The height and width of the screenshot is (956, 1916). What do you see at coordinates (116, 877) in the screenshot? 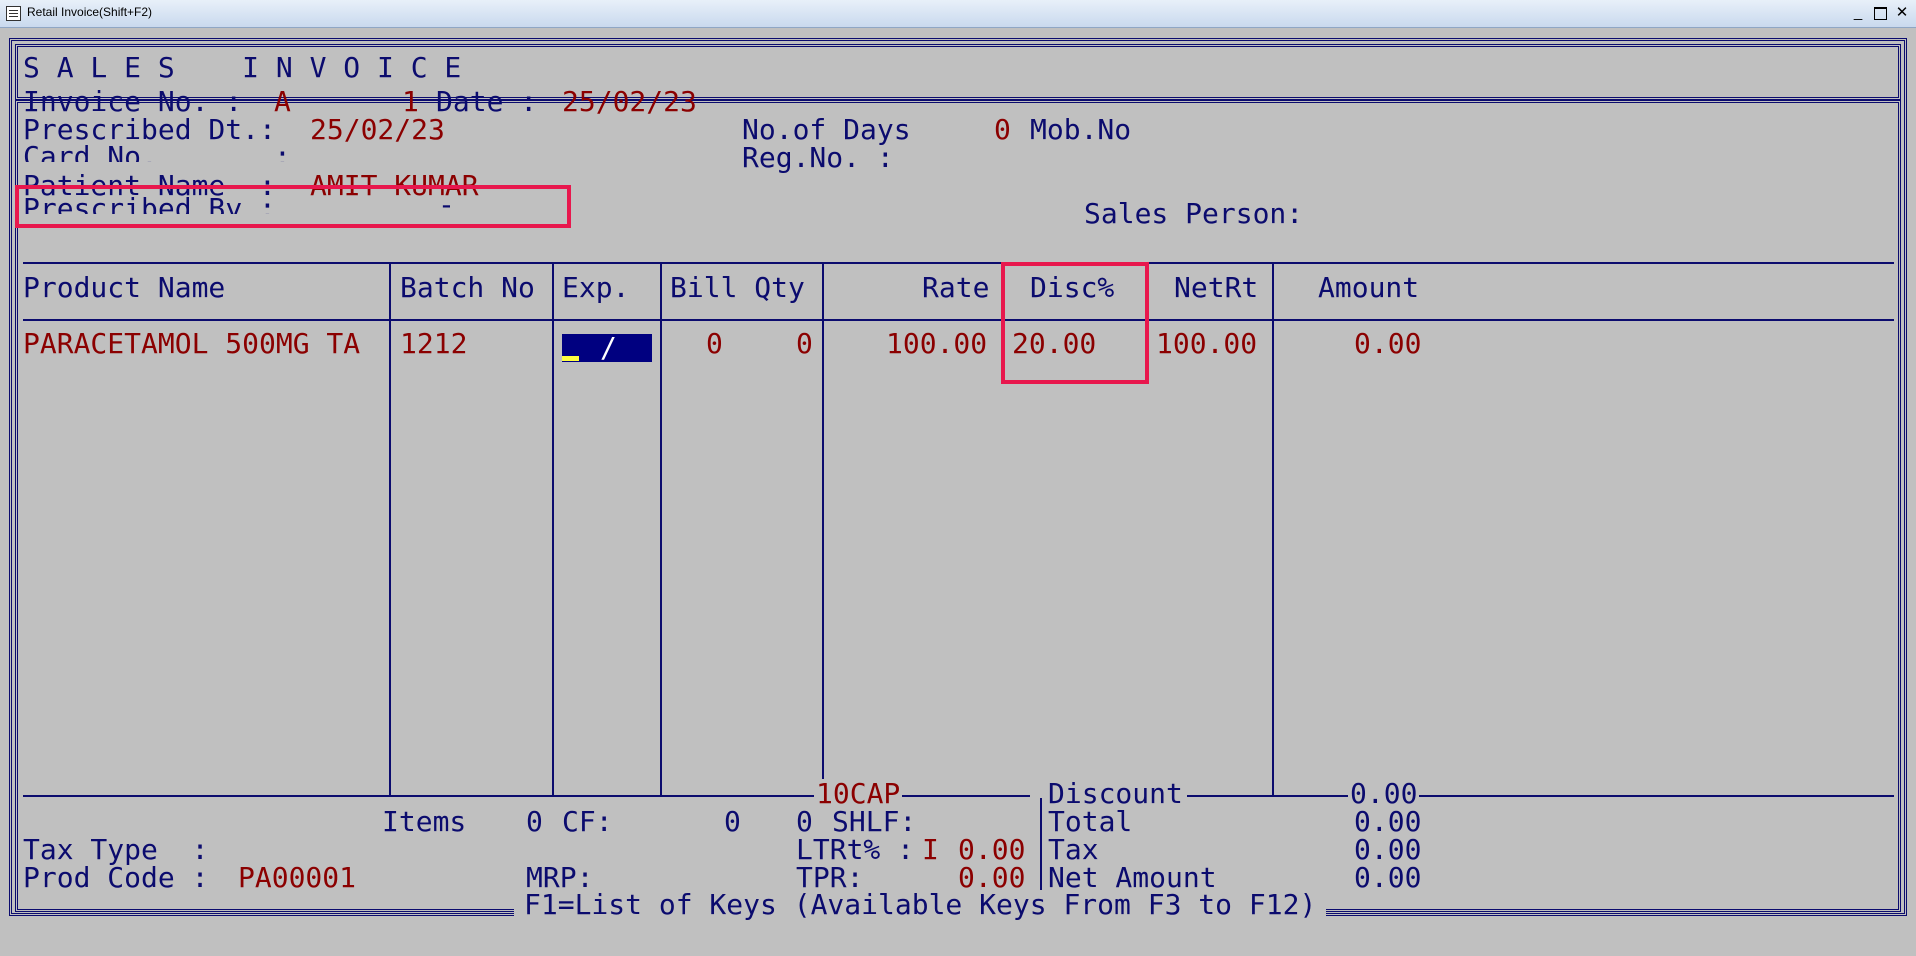
I see `prod-code-label: Prod Code :` at bounding box center [116, 877].